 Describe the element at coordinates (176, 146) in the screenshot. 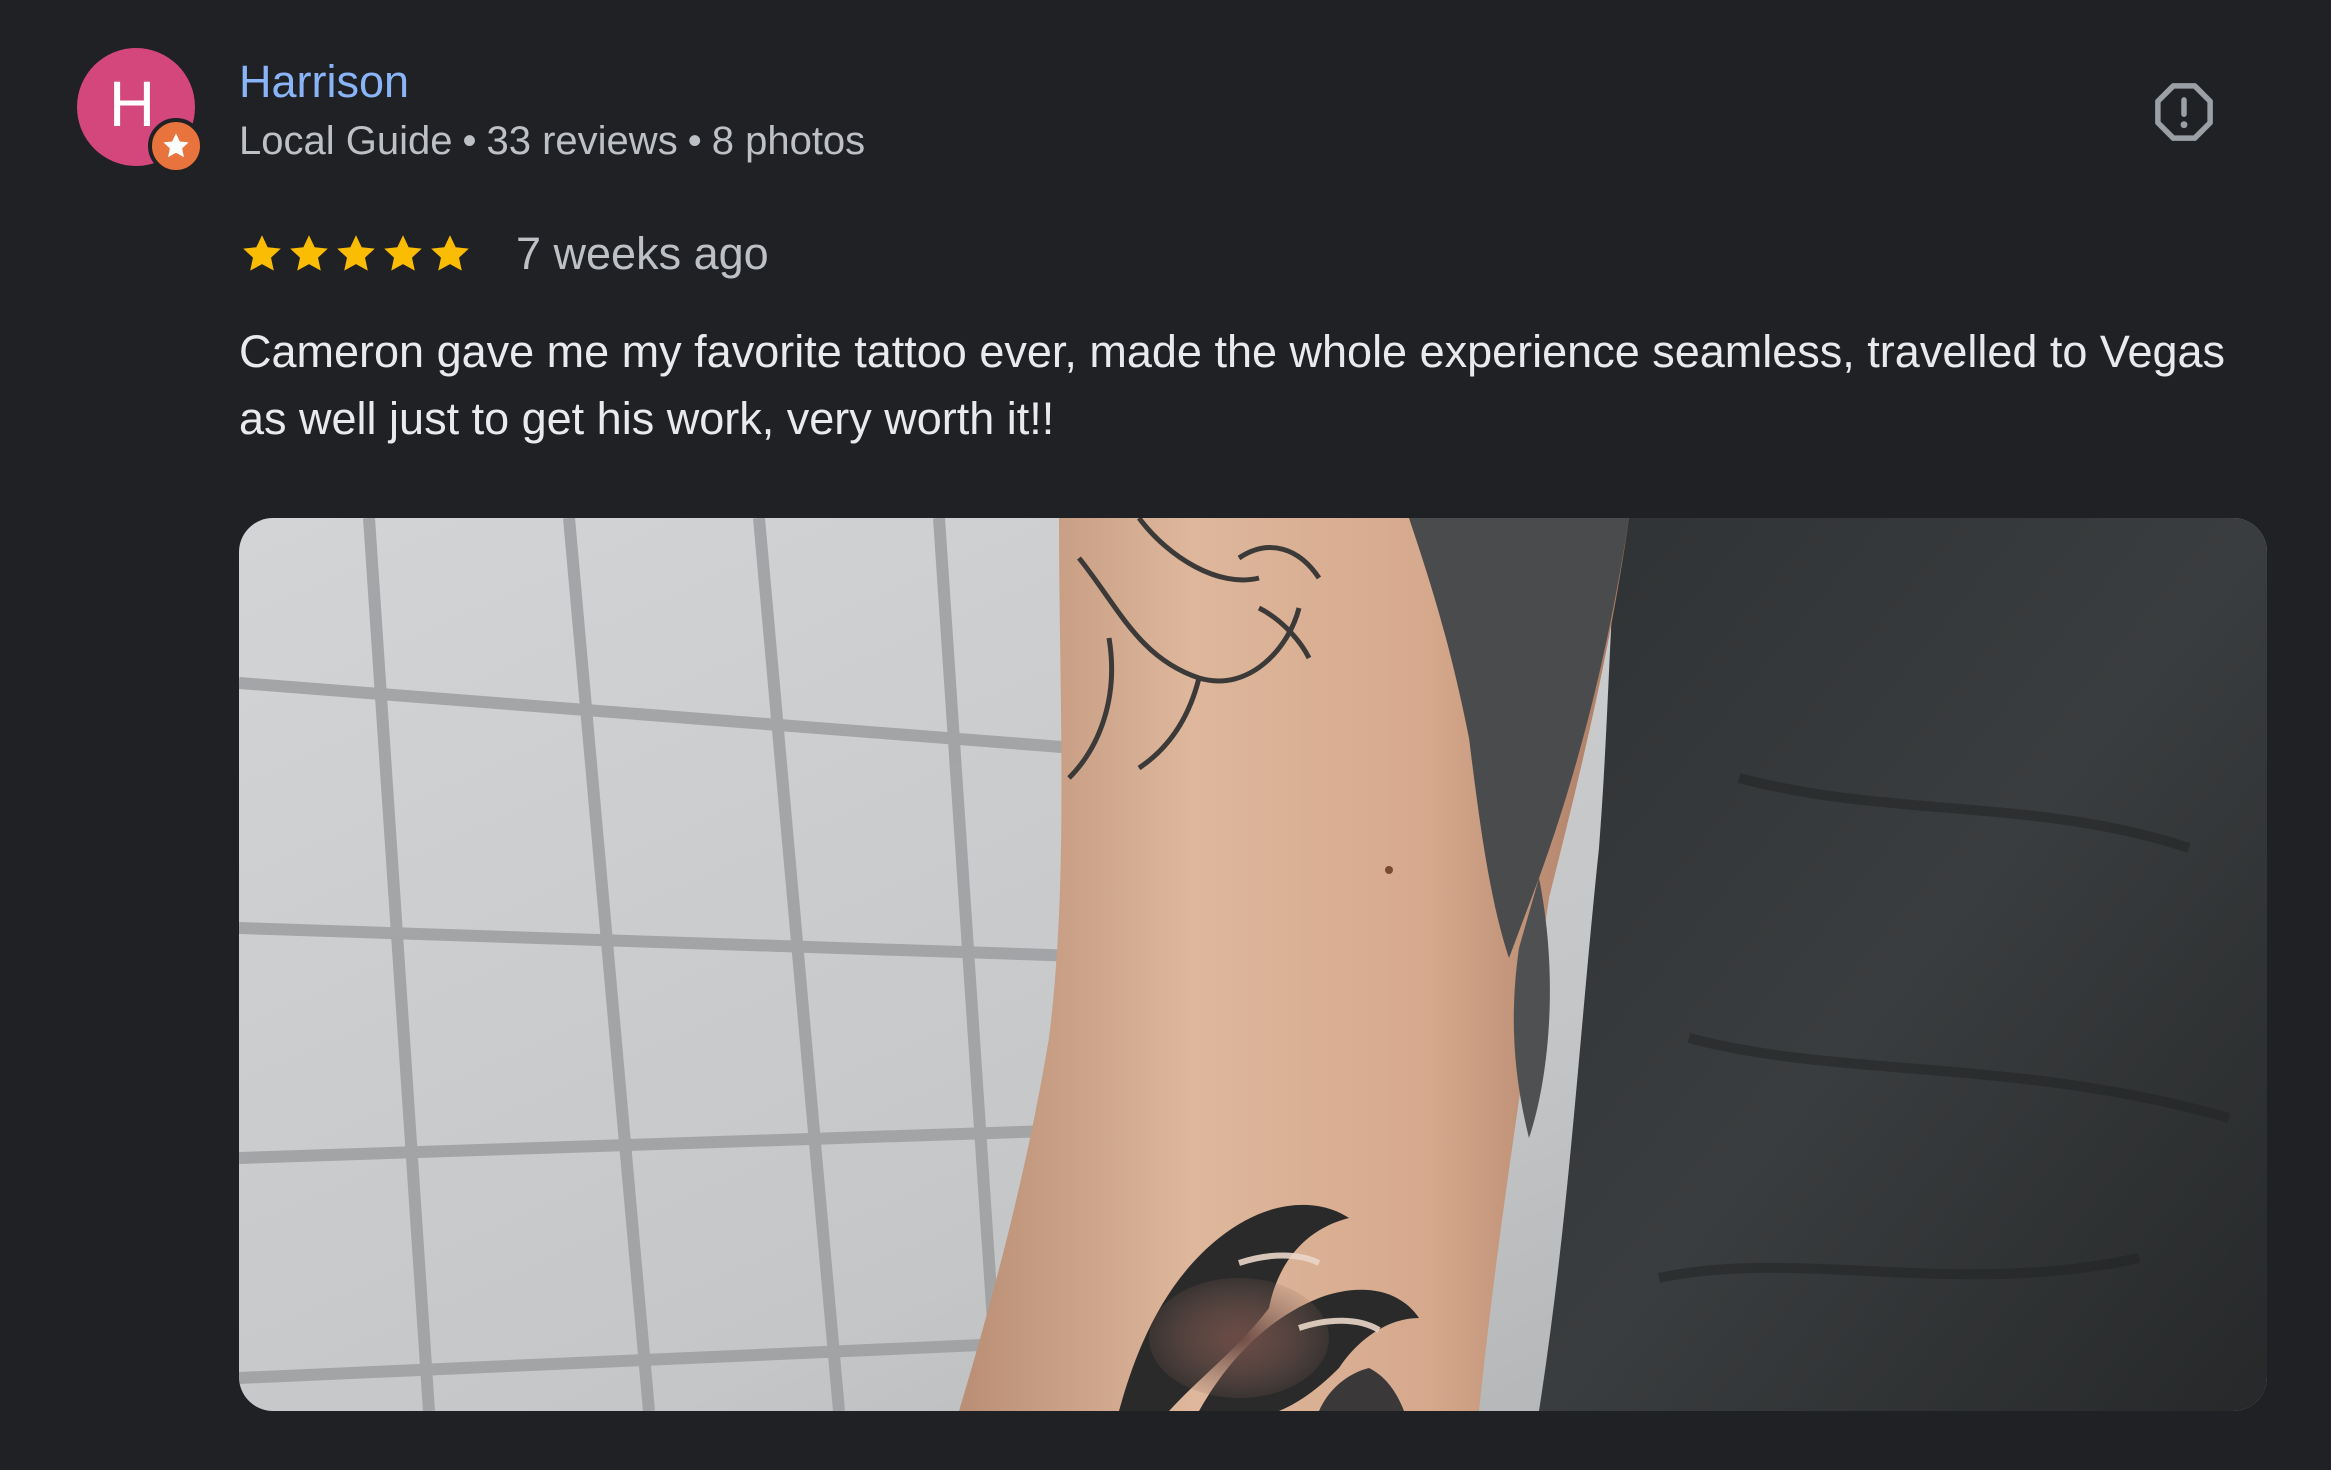

I see `local-guide-star-icon` at that location.